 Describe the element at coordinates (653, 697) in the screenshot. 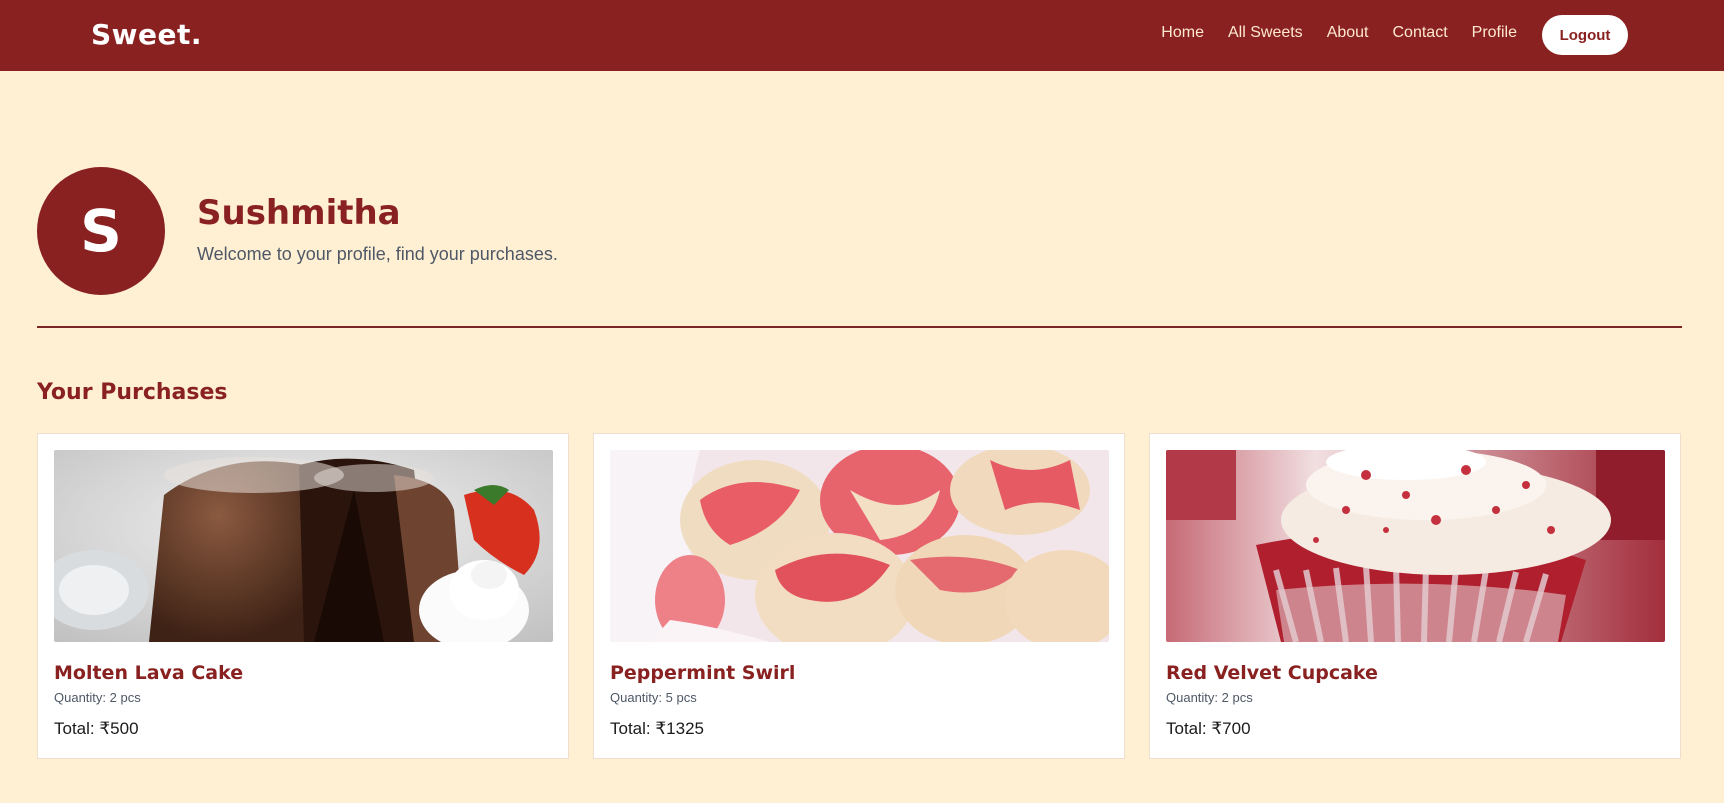

I see `purchase-quantity: Quantity: 5 pcs` at that location.